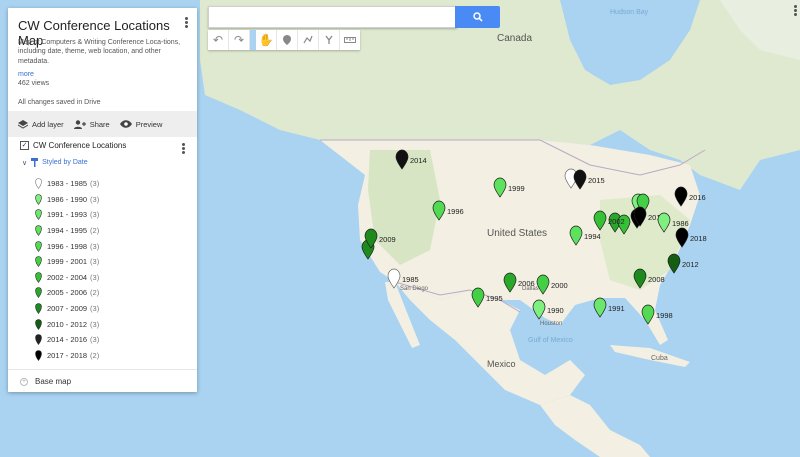  Describe the element at coordinates (183, 148) in the screenshot. I see `layer-options-icon` at that location.